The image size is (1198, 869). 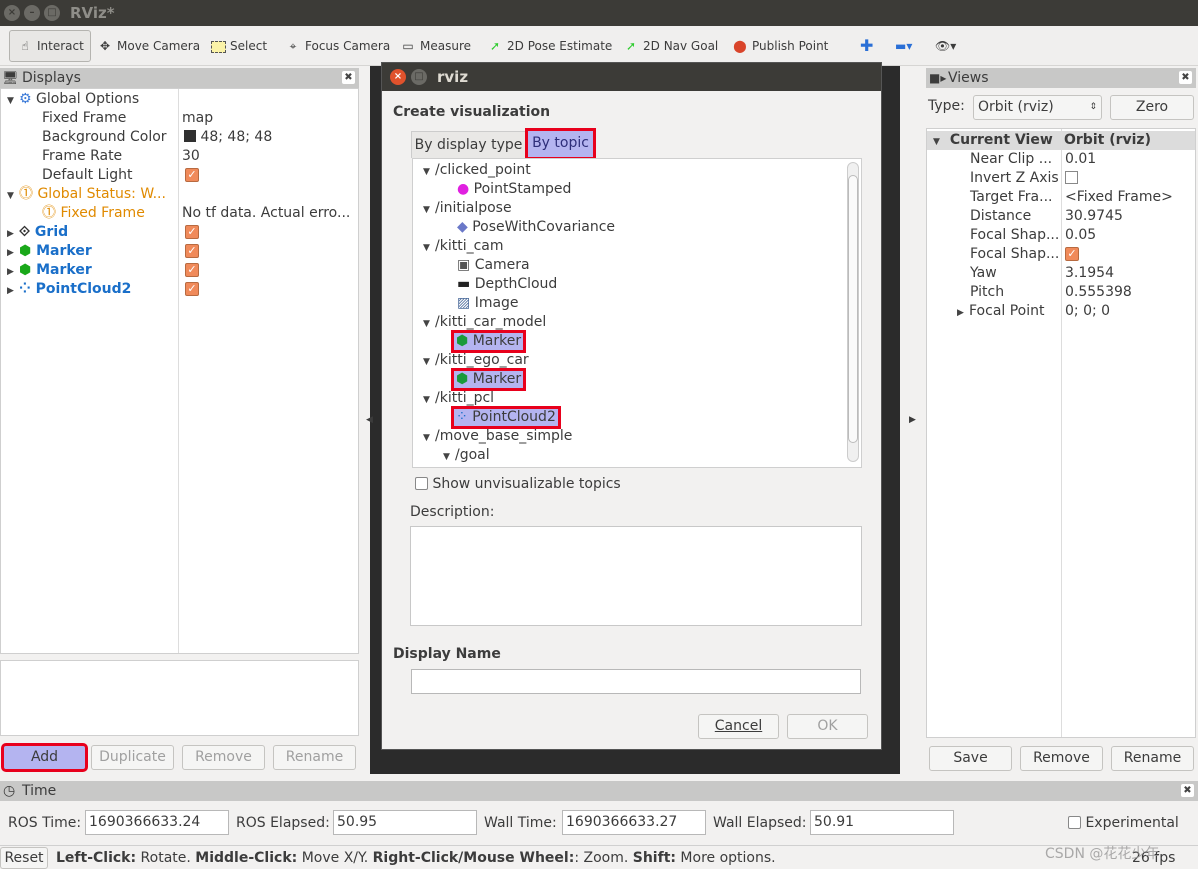 I want to click on ros-elapsed-field: 50.95, so click(x=405, y=822).